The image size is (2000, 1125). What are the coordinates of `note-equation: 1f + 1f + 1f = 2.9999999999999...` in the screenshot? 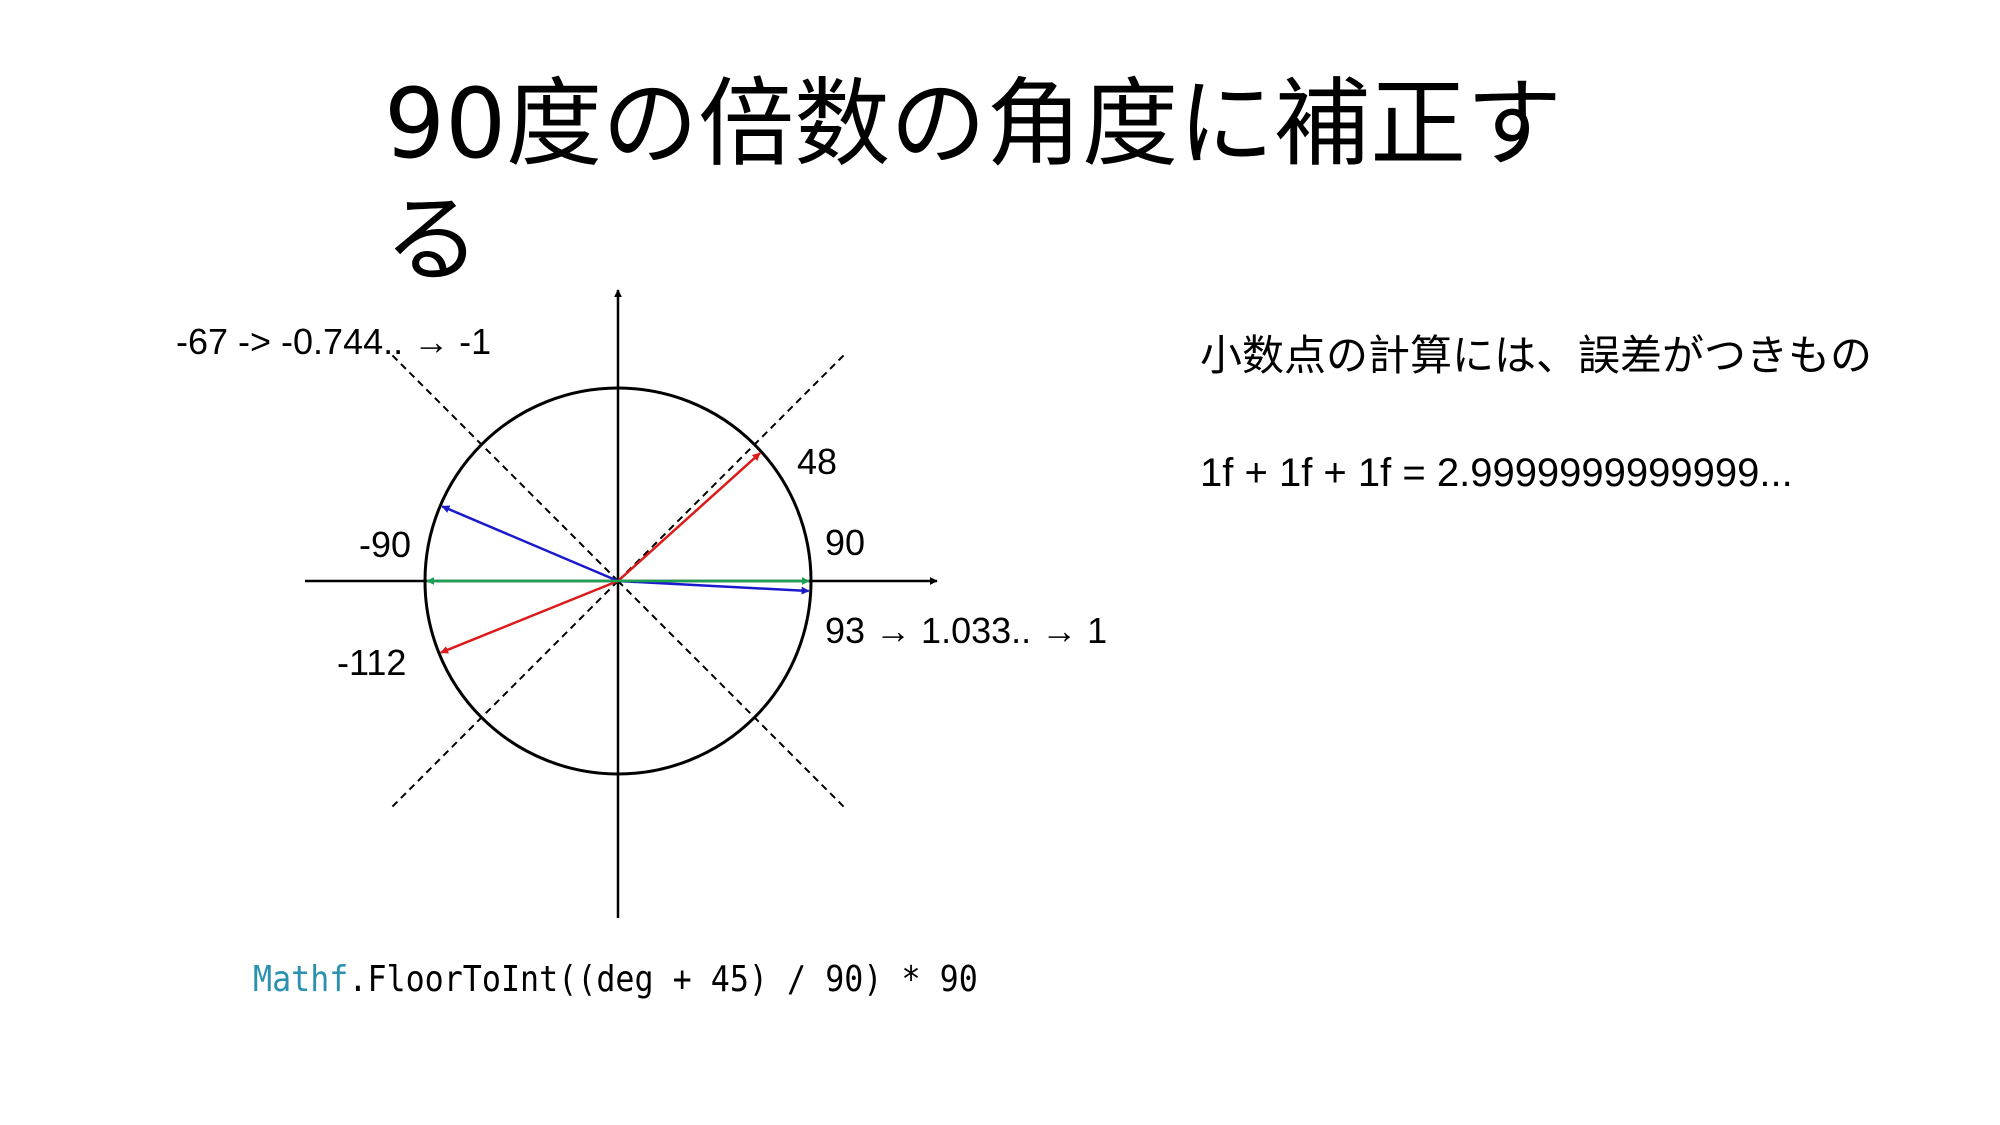 It's located at (1496, 473).